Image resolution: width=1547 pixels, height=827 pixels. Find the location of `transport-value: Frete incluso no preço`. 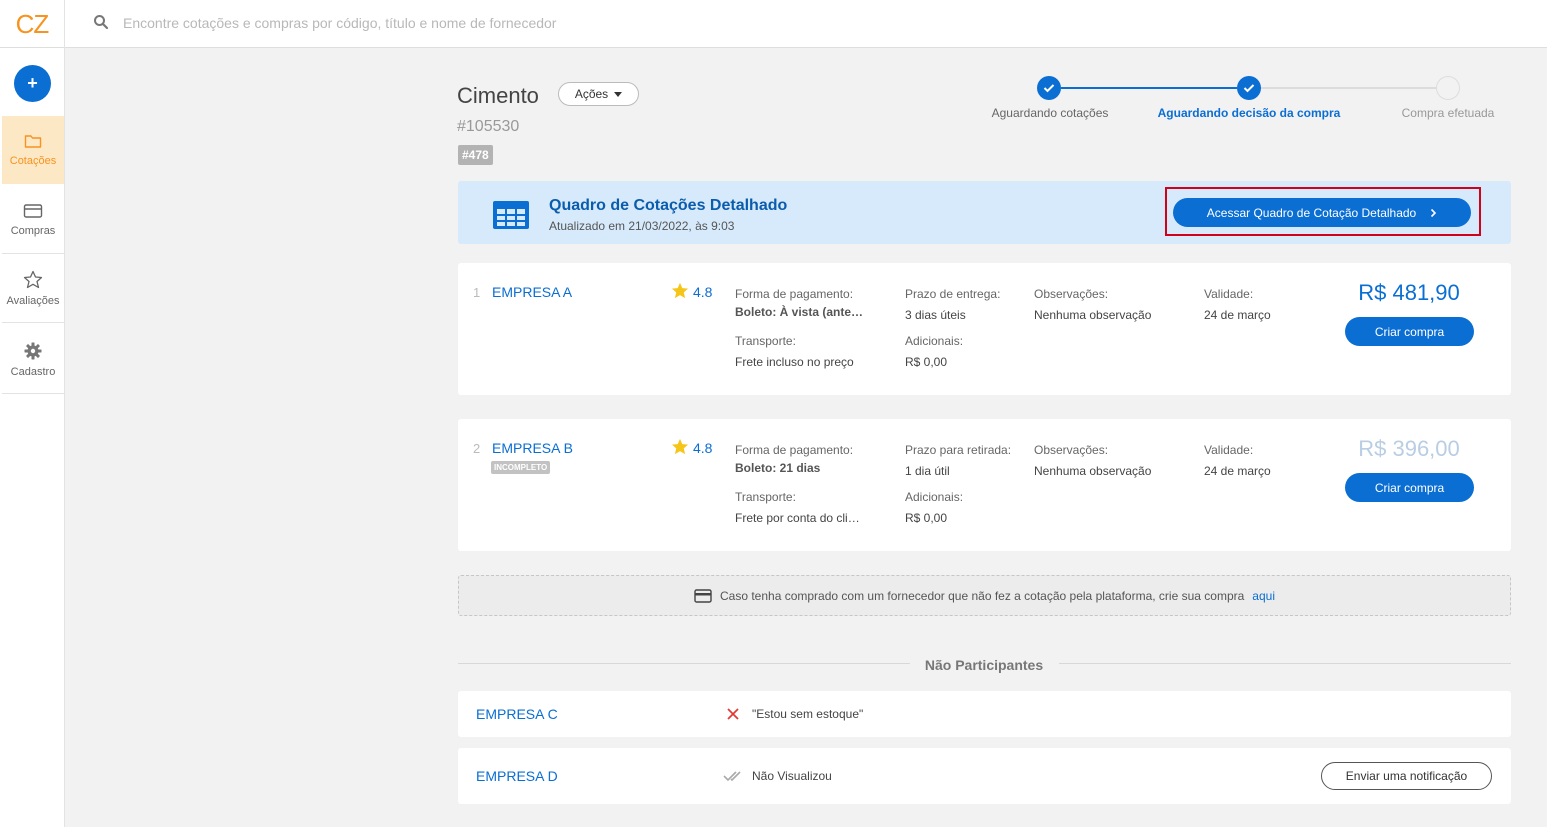

transport-value: Frete incluso no preço is located at coordinates (794, 362).